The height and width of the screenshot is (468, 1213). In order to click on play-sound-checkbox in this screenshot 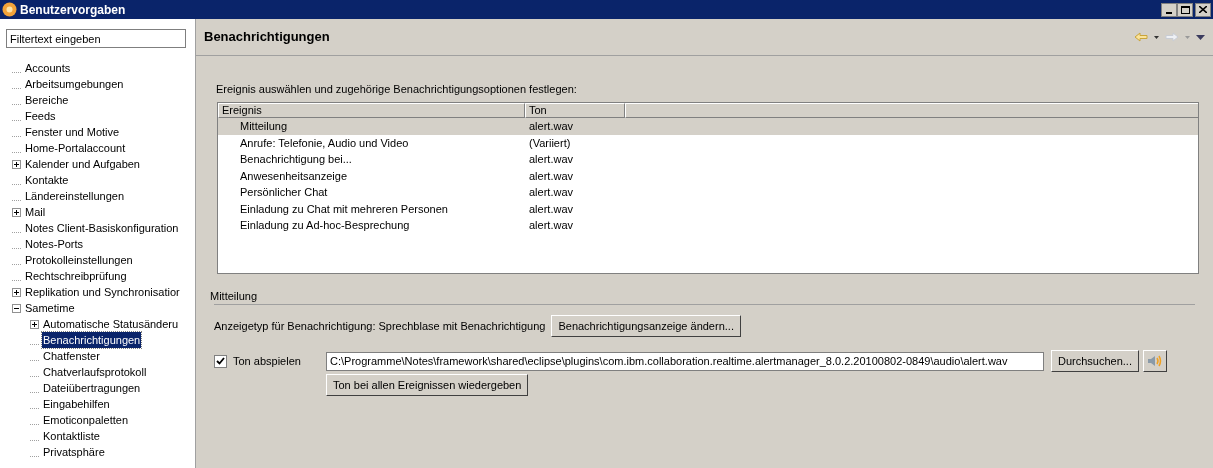, I will do `click(220, 361)`.